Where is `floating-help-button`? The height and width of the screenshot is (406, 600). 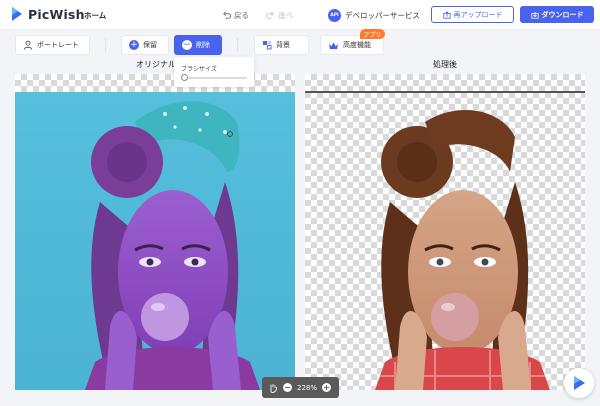 floating-help-button is located at coordinates (579, 383).